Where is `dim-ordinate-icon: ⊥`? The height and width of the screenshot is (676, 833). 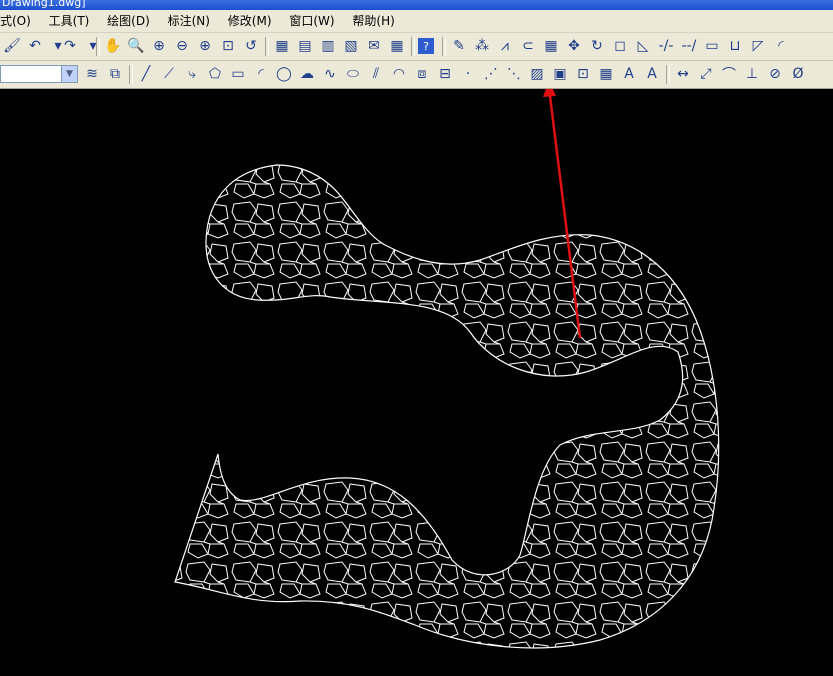 dim-ordinate-icon: ⊥ is located at coordinates (752, 74).